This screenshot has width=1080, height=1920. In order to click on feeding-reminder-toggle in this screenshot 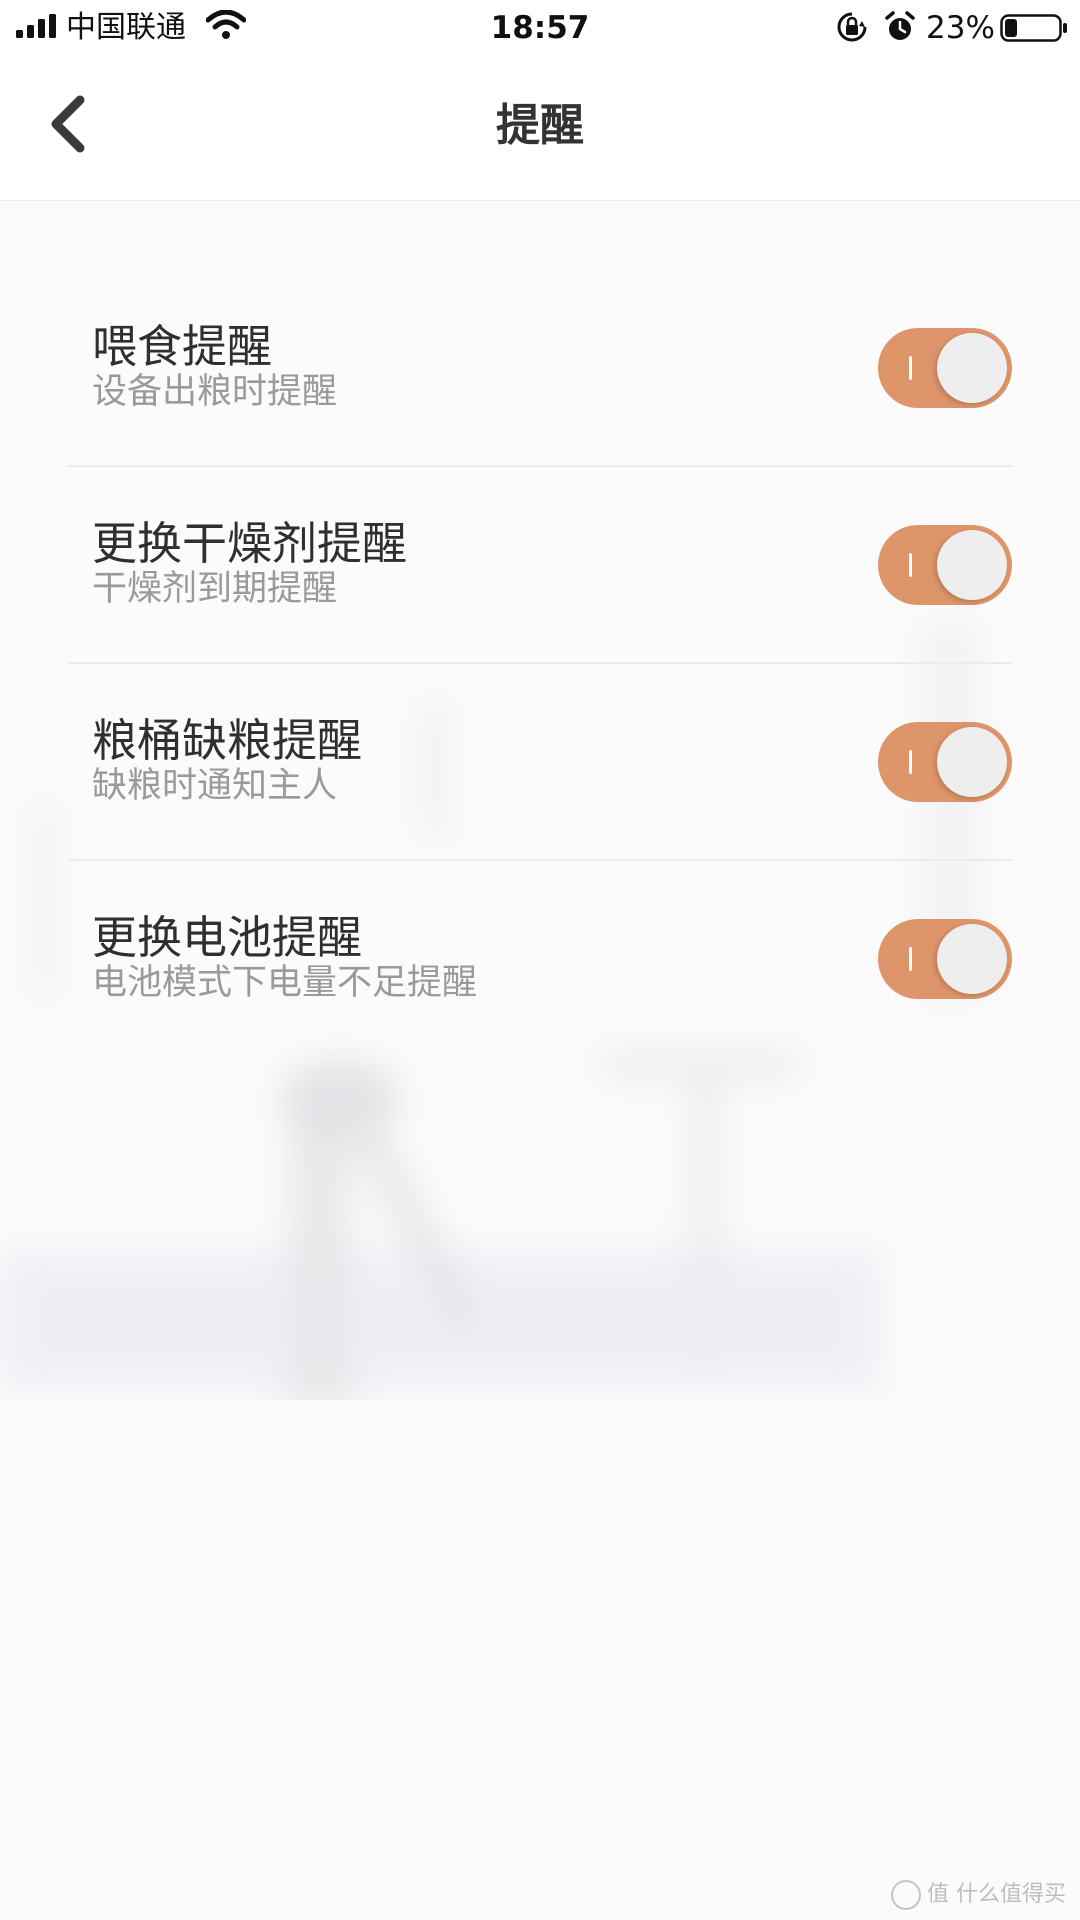, I will do `click(945, 368)`.